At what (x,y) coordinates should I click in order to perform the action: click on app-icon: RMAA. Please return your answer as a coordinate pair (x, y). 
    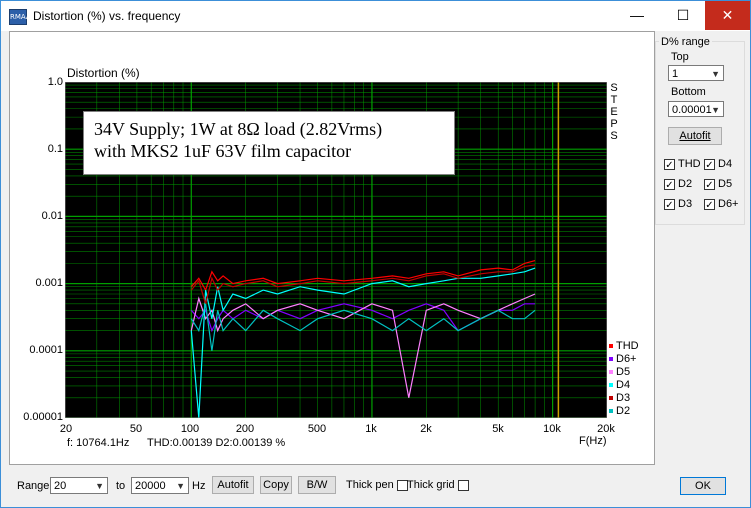
    Looking at the image, I should click on (20, 17).